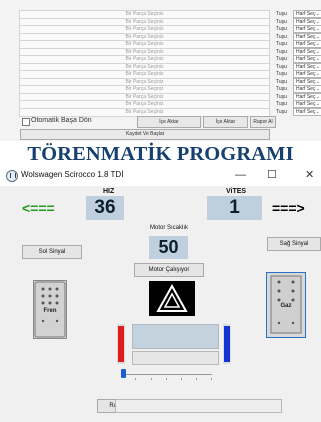 The width and height of the screenshot is (321, 422). What do you see at coordinates (168, 247) in the screenshot?
I see `engine-temp-value: 50` at bounding box center [168, 247].